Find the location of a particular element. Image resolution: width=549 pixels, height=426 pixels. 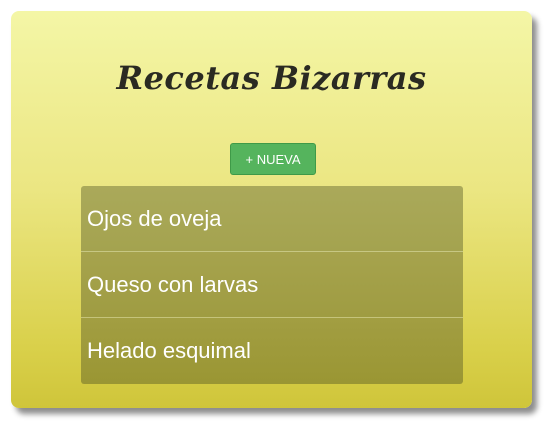

recipe-list-item: Queso con larvas is located at coordinates (272, 285).